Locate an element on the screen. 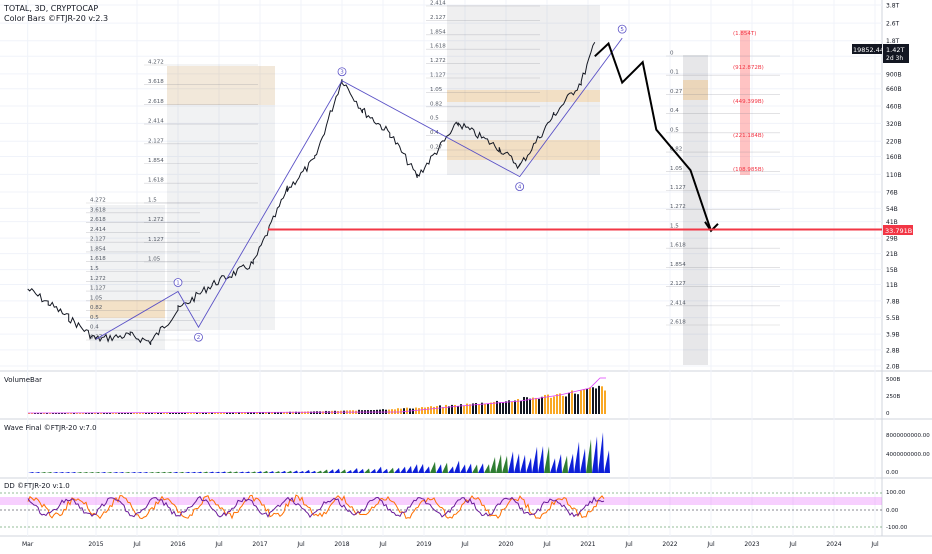  time-tick-label: 2022 is located at coordinates (669, 544).